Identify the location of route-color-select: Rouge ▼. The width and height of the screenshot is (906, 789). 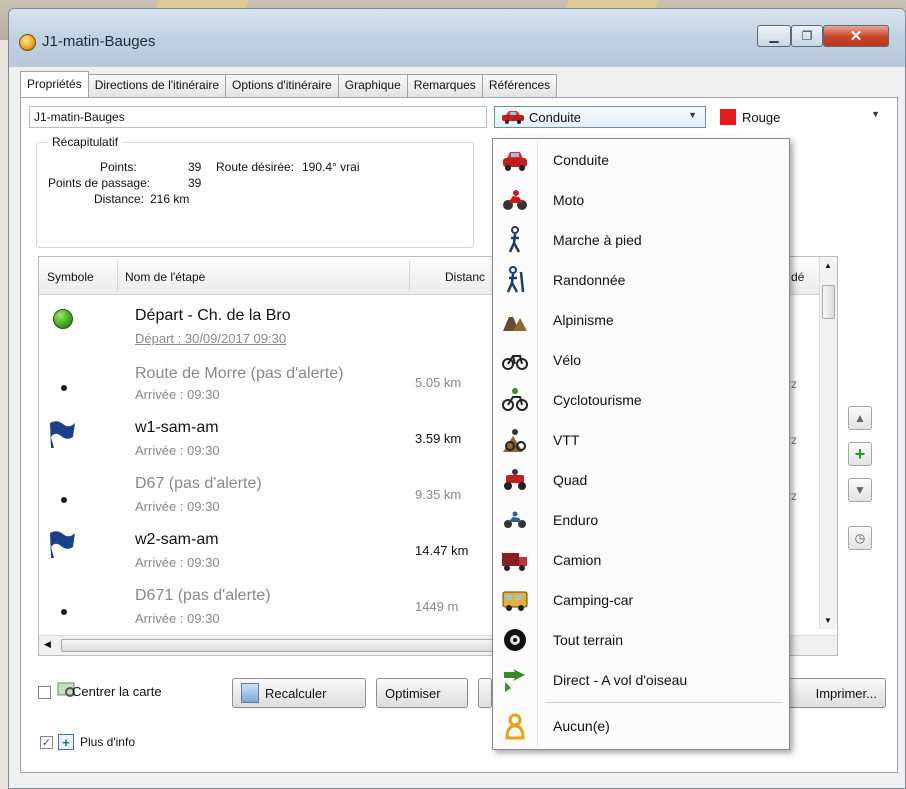
(802, 117).